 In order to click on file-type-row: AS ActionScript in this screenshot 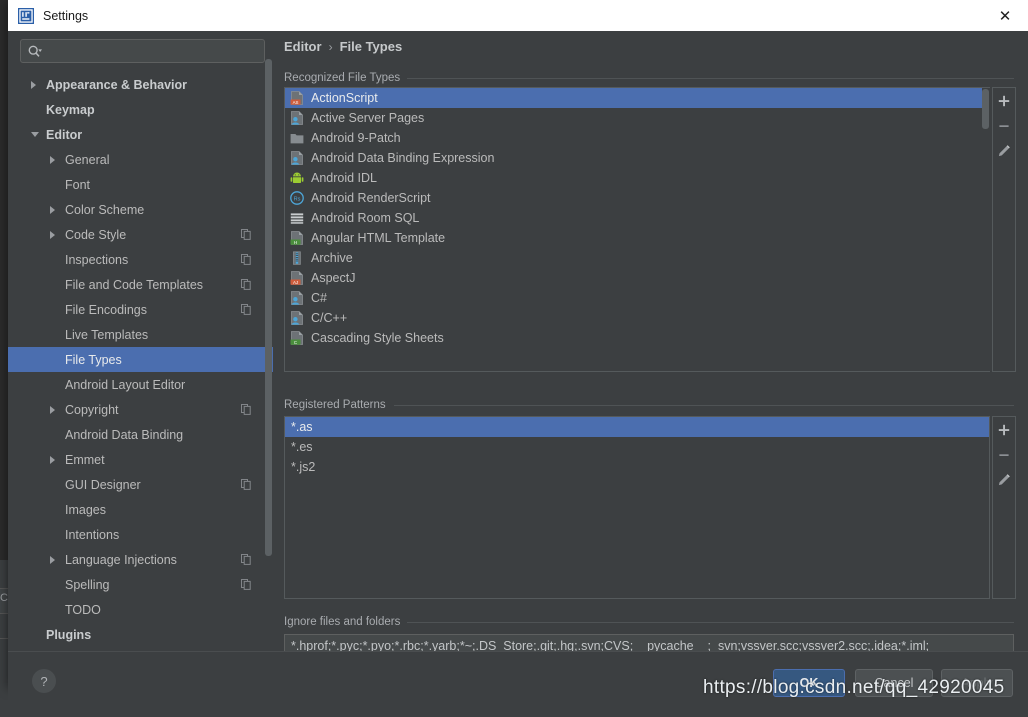, I will do `click(637, 98)`.